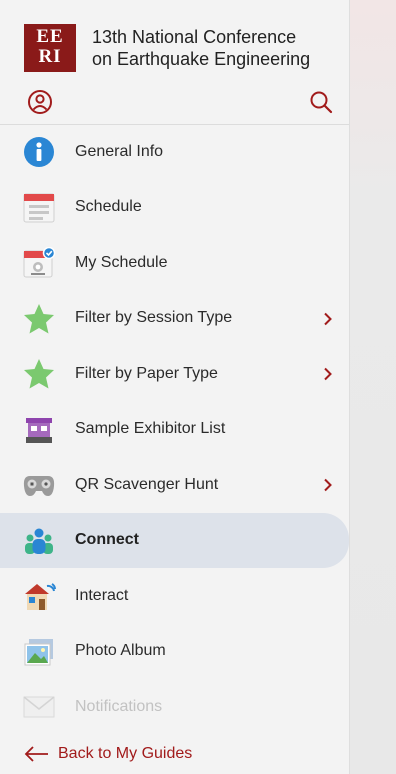  Describe the element at coordinates (372, 387) in the screenshot. I see `content-pane` at that location.